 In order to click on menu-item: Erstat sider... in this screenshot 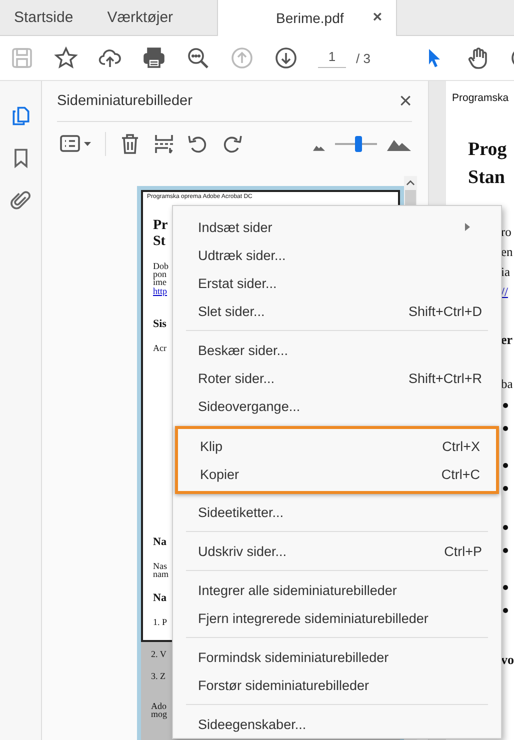, I will do `click(337, 283)`.